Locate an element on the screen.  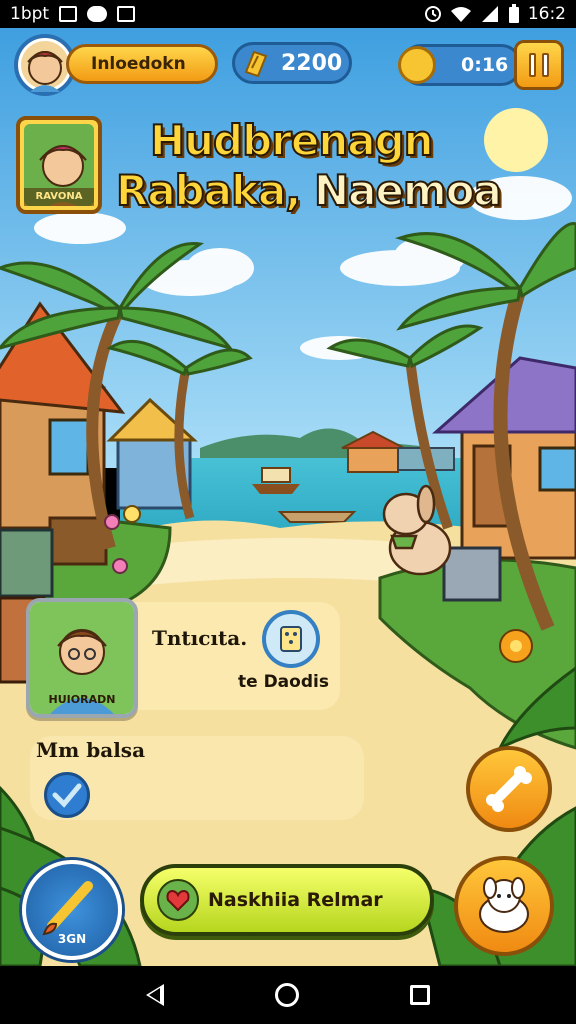
battery-icon is located at coordinates (513, 13).